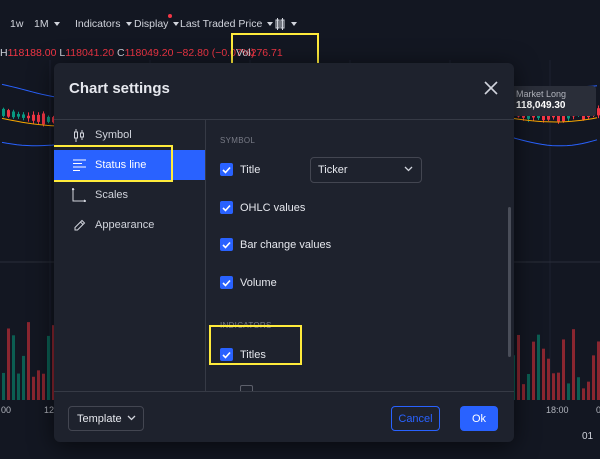  What do you see at coordinates (221, 24) in the screenshot?
I see `price-source-label: Last Traded Price` at bounding box center [221, 24].